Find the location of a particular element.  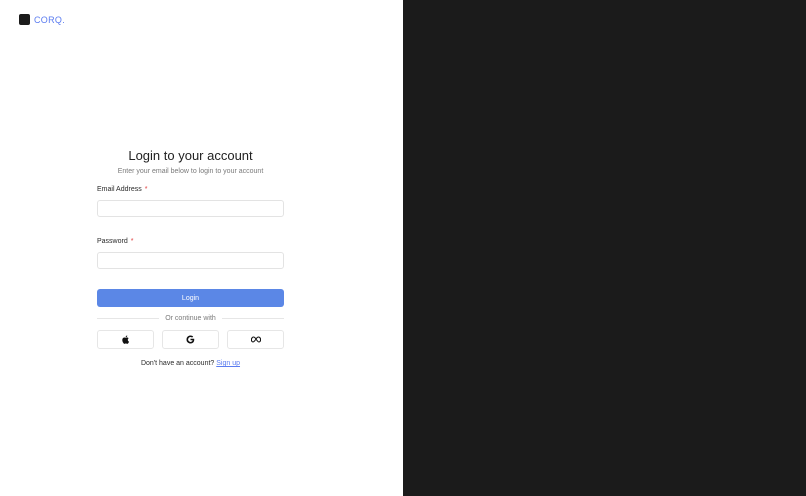

email-field is located at coordinates (190, 208).